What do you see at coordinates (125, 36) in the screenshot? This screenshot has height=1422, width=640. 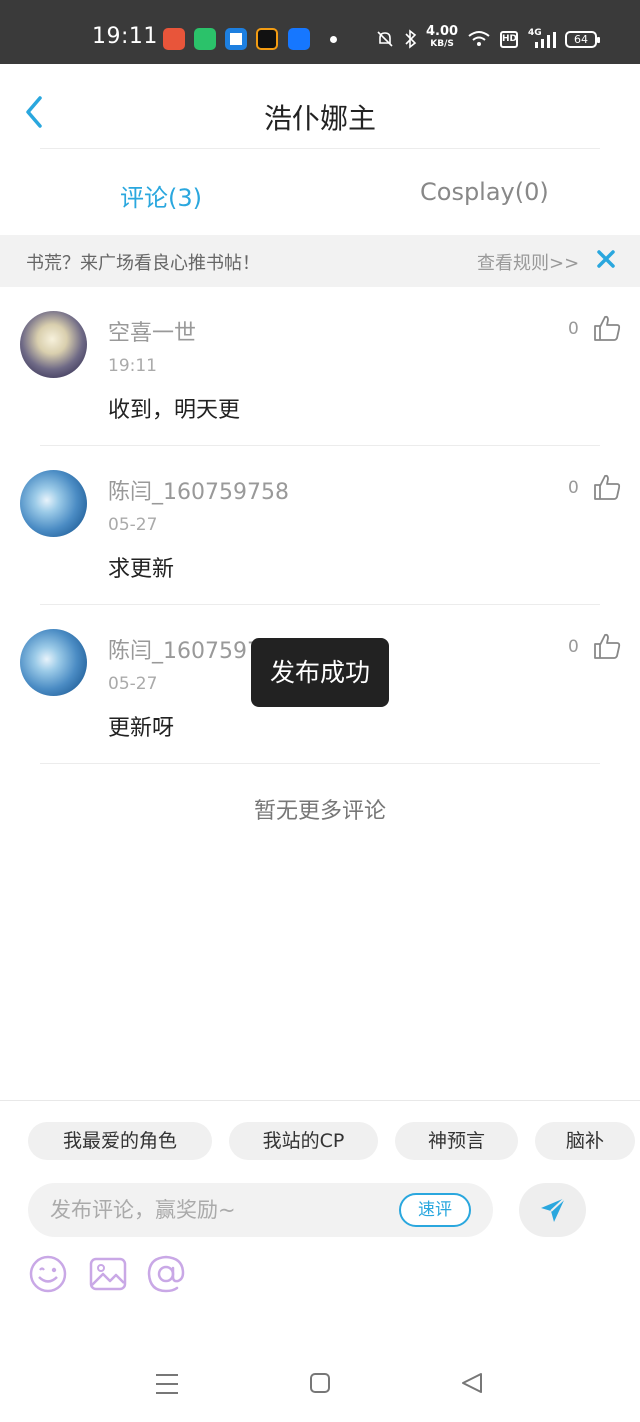 I see `status-time: 19:11` at bounding box center [125, 36].